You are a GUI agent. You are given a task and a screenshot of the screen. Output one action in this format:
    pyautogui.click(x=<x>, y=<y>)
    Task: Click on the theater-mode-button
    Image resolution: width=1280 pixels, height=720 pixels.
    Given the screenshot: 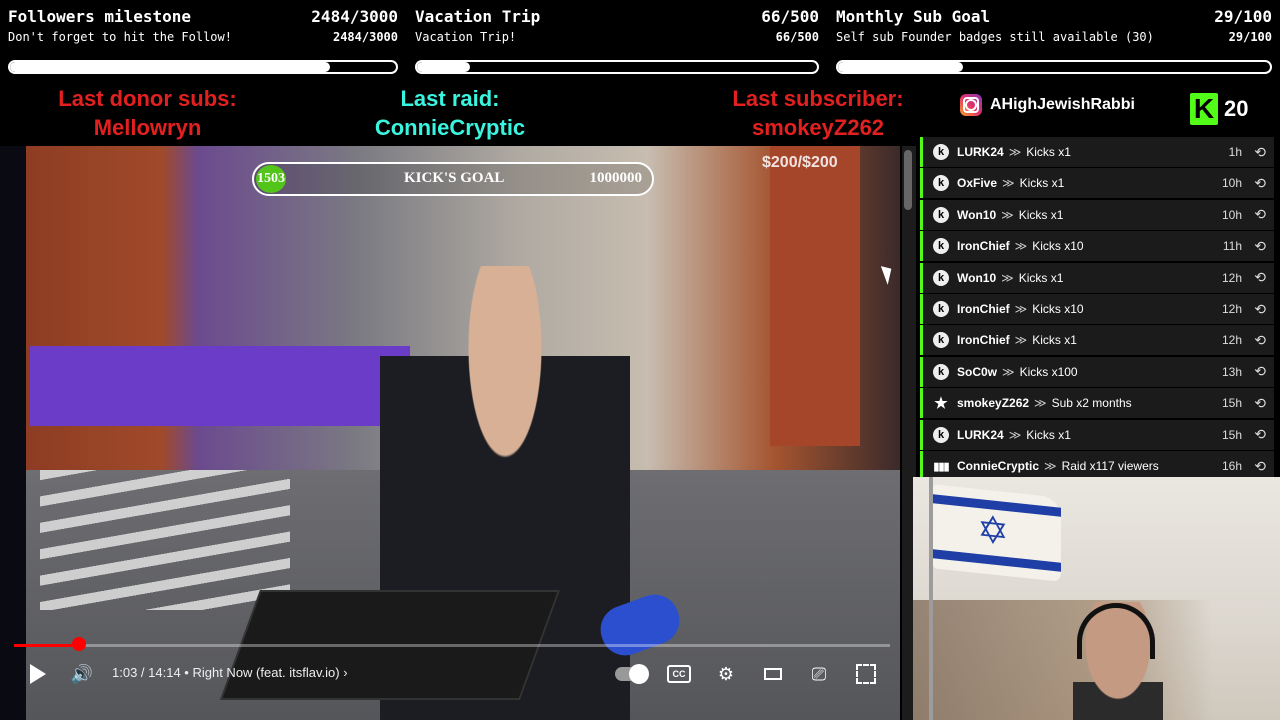 What is the action you would take?
    pyautogui.click(x=773, y=674)
    